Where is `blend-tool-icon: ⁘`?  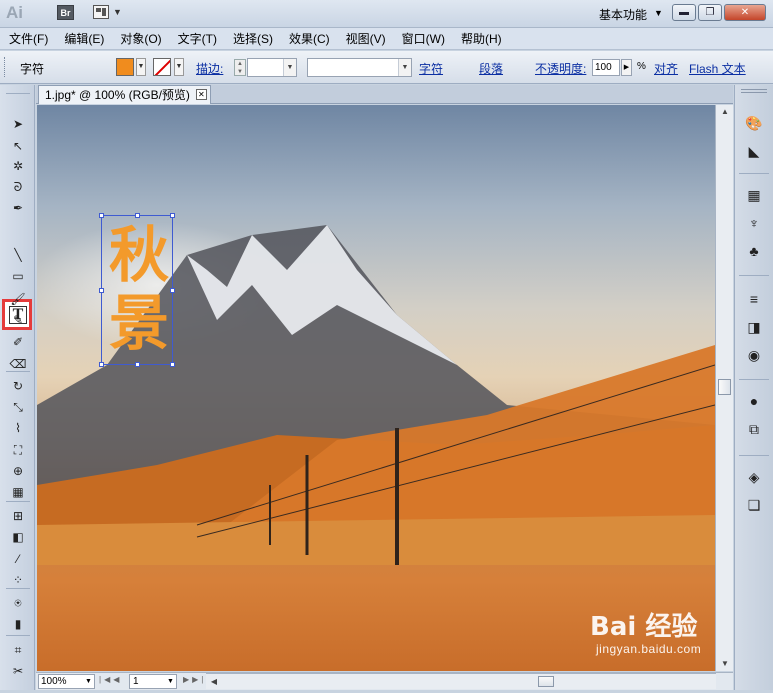
blend-tool-icon: ⁘ is located at coordinates (18, 580).